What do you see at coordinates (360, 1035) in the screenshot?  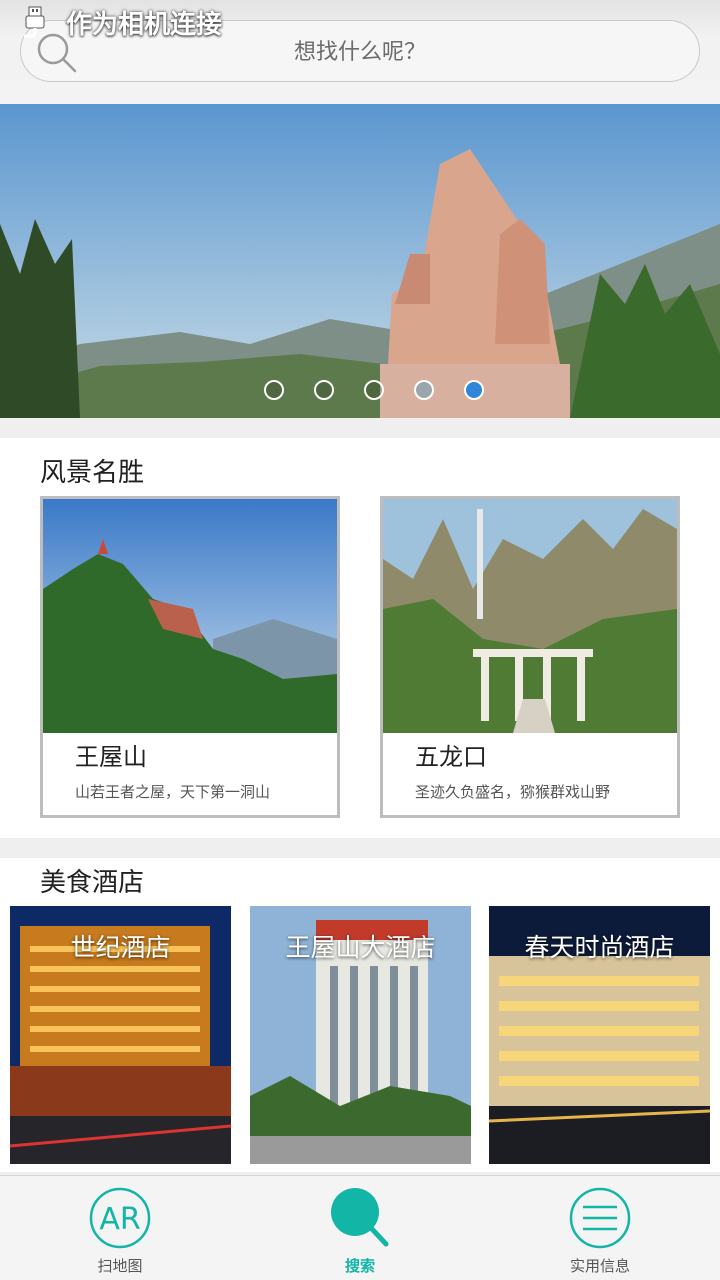 I see `hotel-card: 王屋山大酒店` at bounding box center [360, 1035].